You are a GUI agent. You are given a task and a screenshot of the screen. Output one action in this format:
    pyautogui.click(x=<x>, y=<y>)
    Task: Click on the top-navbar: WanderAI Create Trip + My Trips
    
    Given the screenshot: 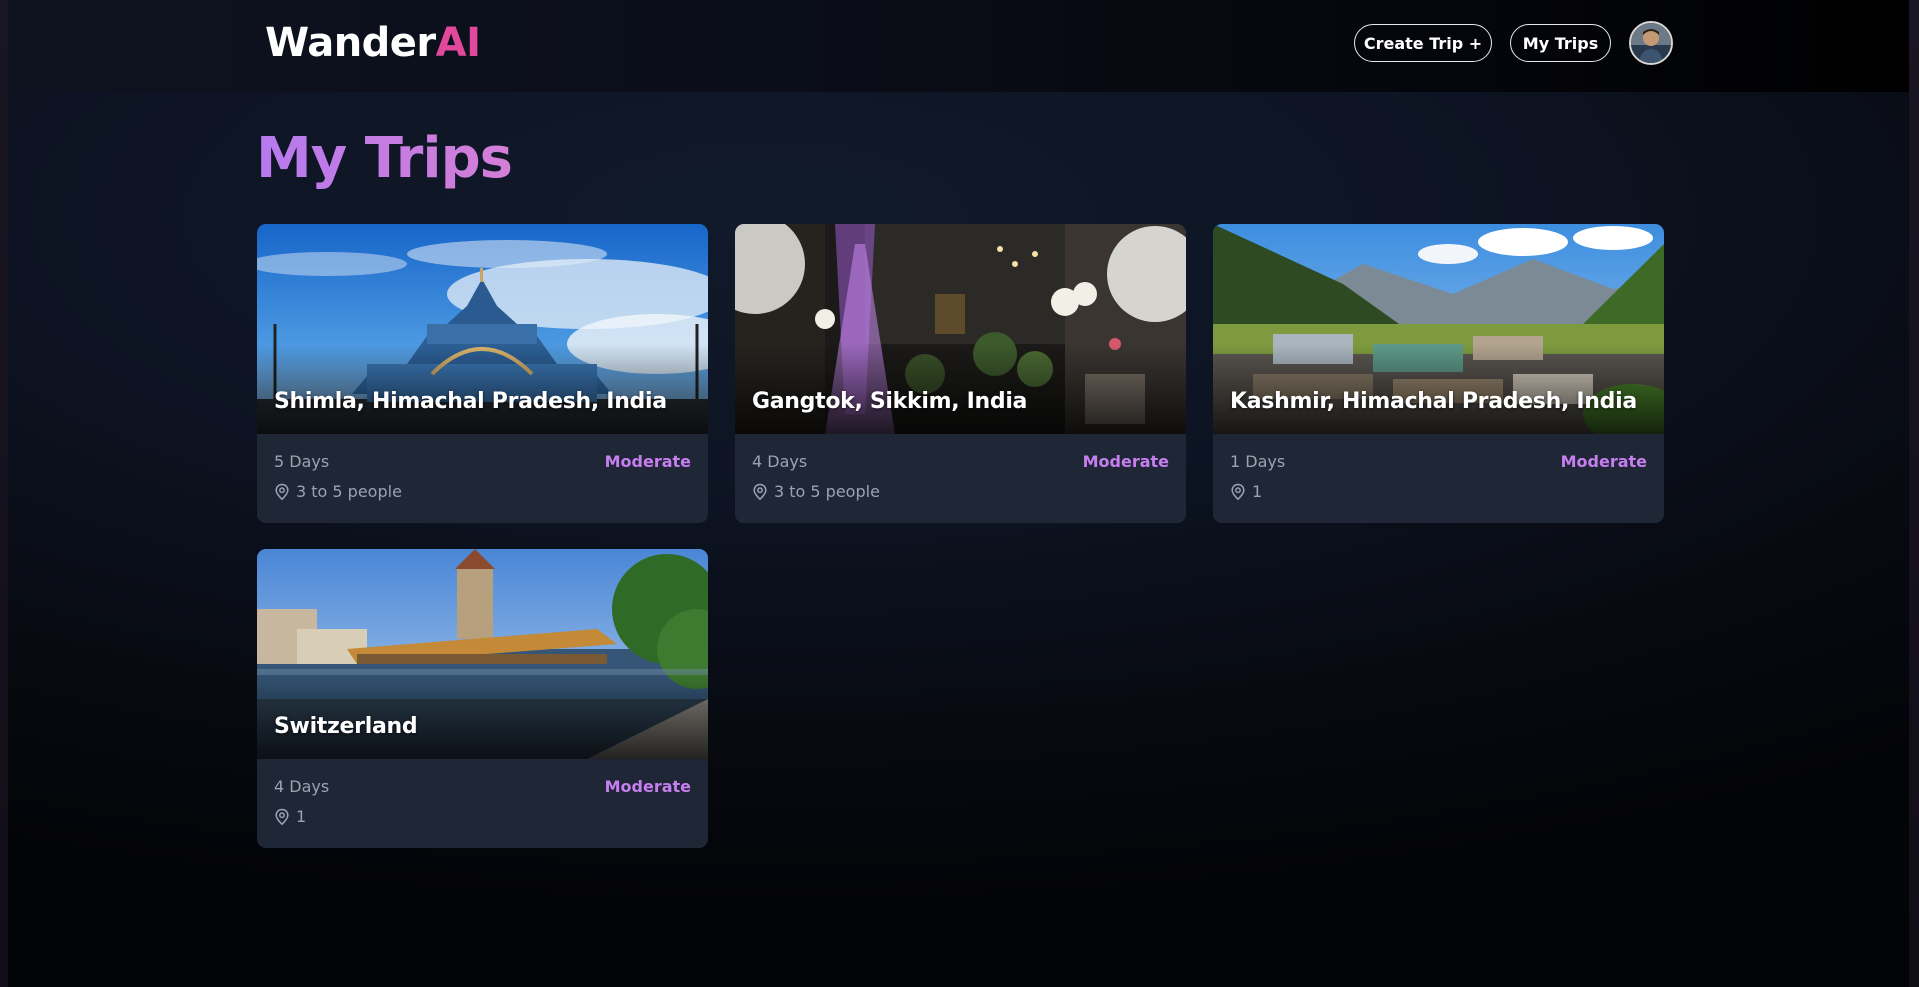 What is the action you would take?
    pyautogui.click(x=958, y=46)
    